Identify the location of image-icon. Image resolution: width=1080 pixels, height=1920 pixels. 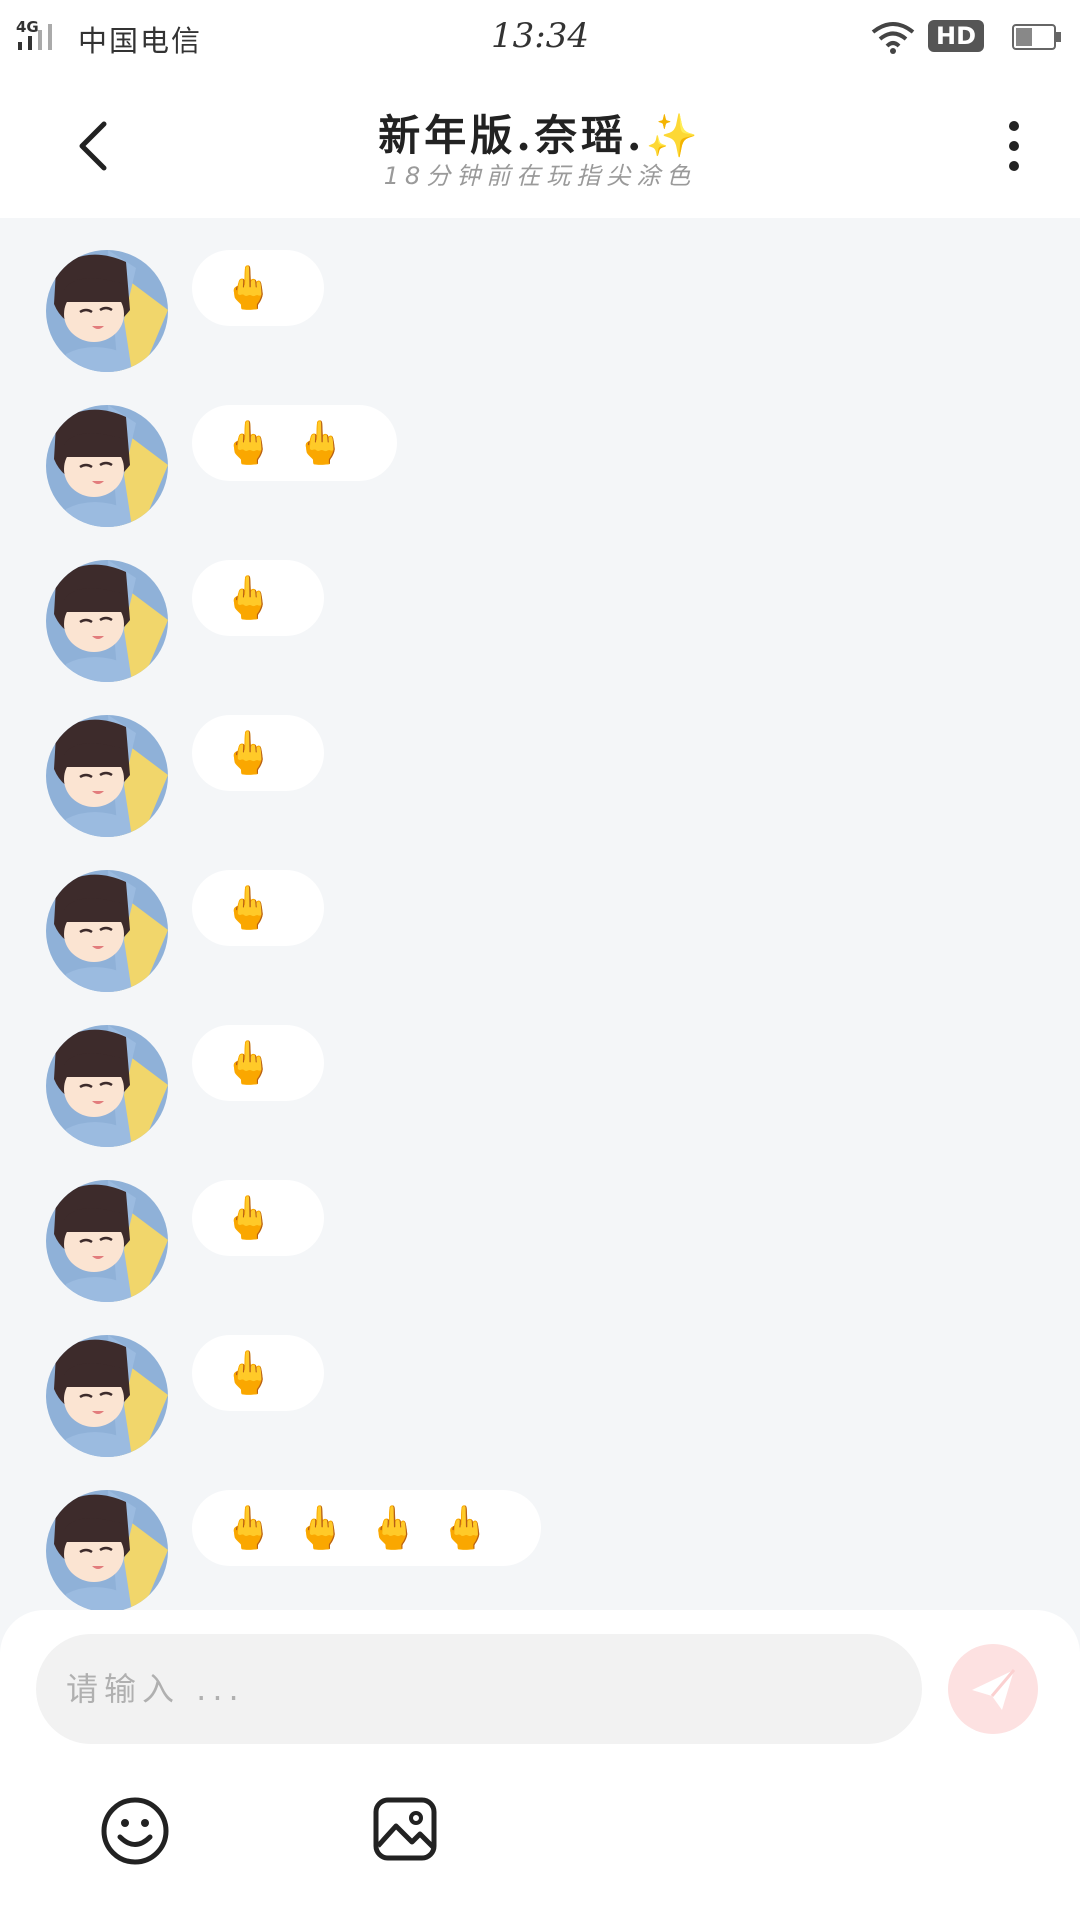
(405, 1829).